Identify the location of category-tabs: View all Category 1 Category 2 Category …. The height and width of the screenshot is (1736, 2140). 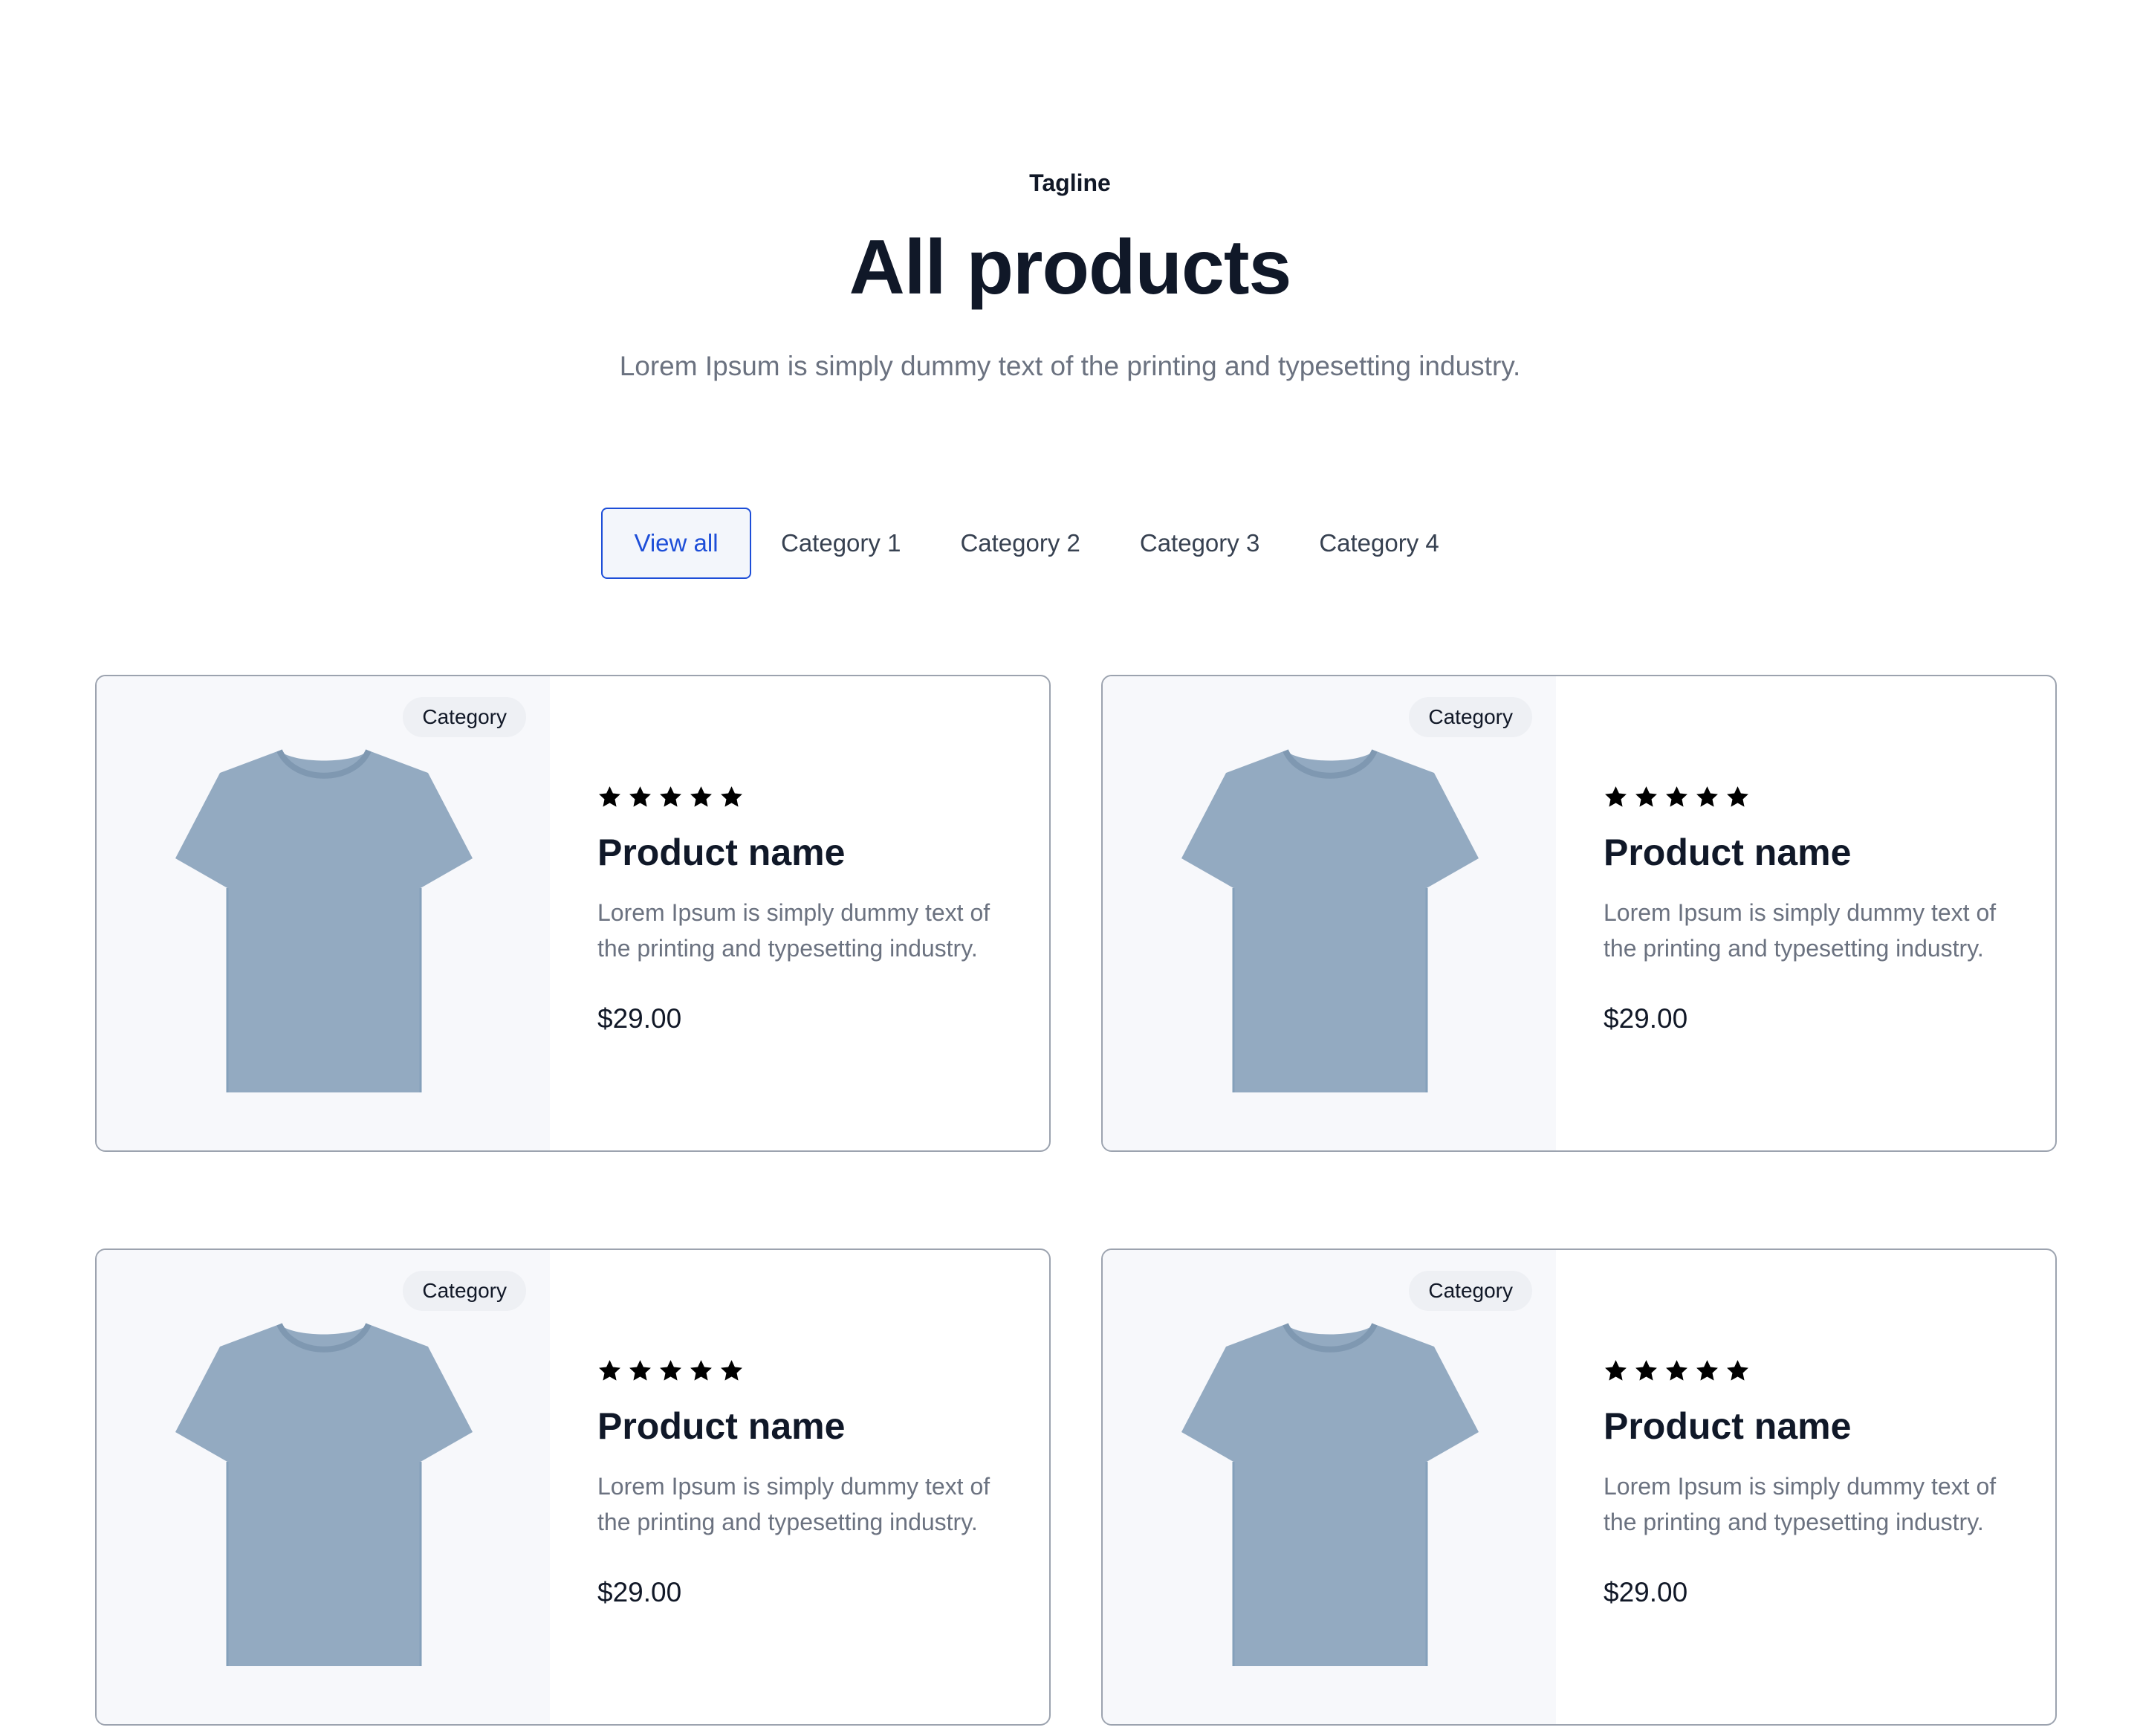
(1035, 543).